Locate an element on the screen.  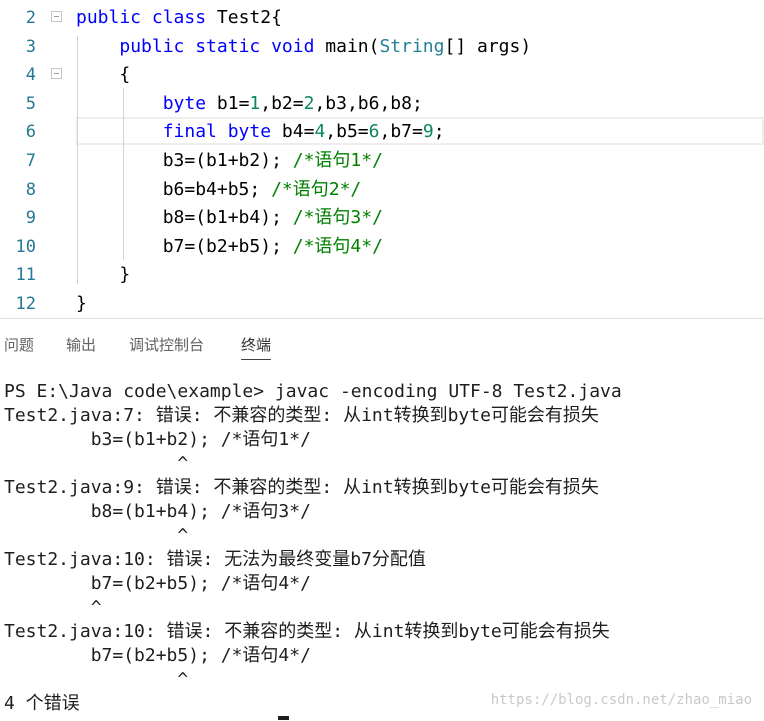
code-token: { is located at coordinates (103, 75).